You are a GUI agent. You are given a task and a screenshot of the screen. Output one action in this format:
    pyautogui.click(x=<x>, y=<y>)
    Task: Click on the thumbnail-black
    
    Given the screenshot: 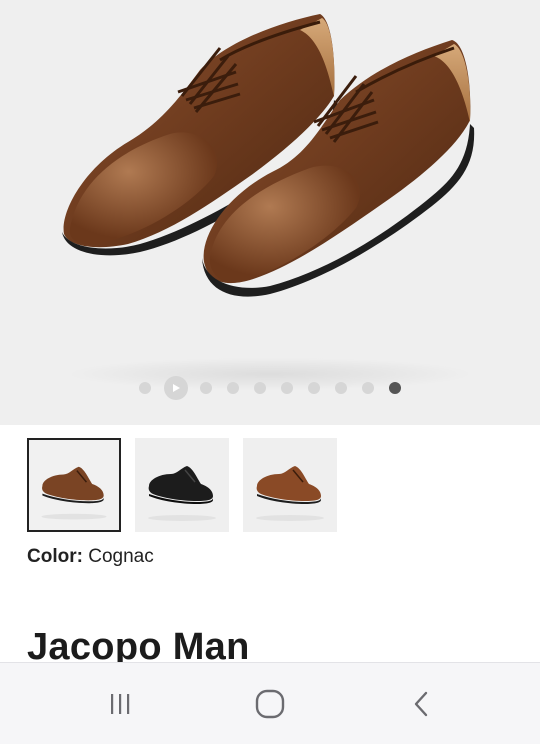 What is the action you would take?
    pyautogui.click(x=182, y=485)
    